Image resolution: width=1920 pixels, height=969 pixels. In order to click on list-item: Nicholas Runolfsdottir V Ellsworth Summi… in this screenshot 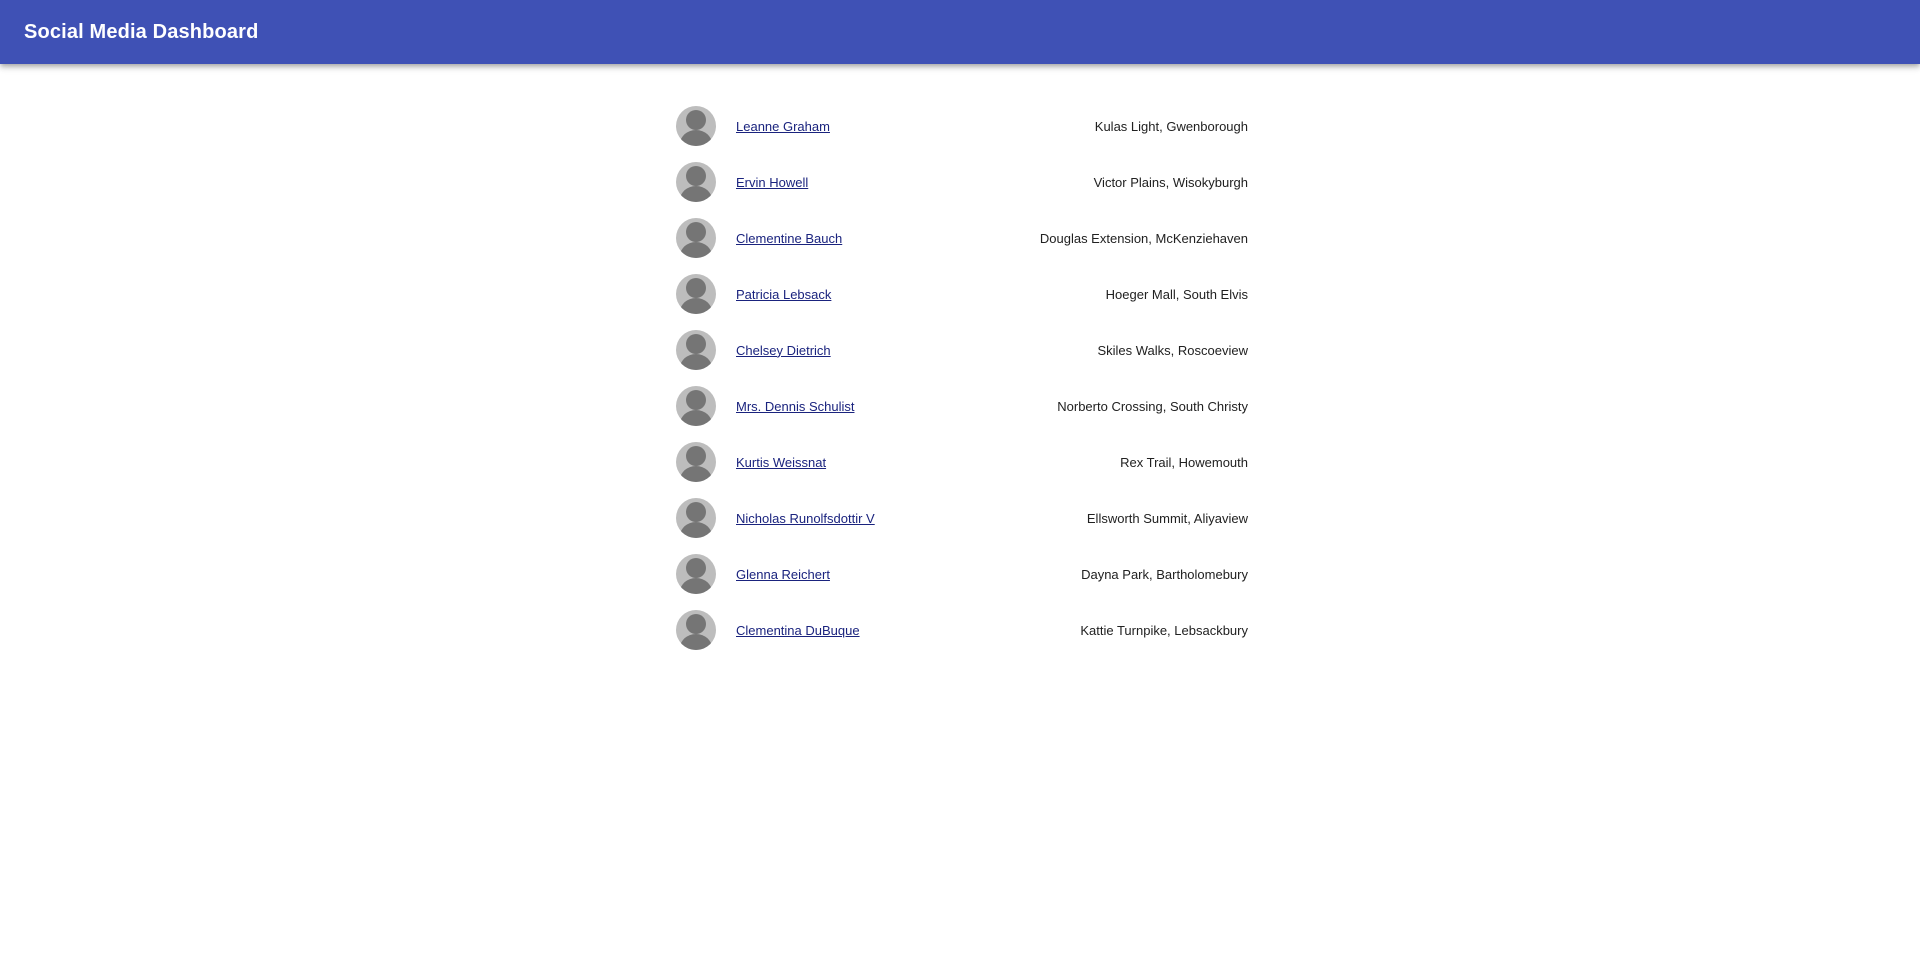, I will do `click(960, 518)`.